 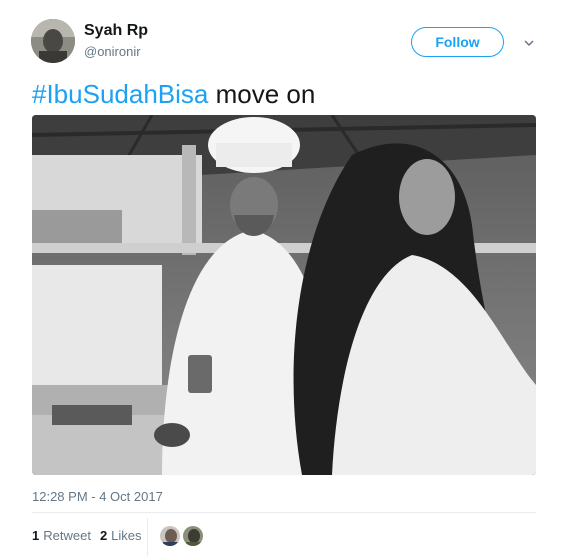 What do you see at coordinates (36, 535) in the screenshot?
I see `retweet-count: 1` at bounding box center [36, 535].